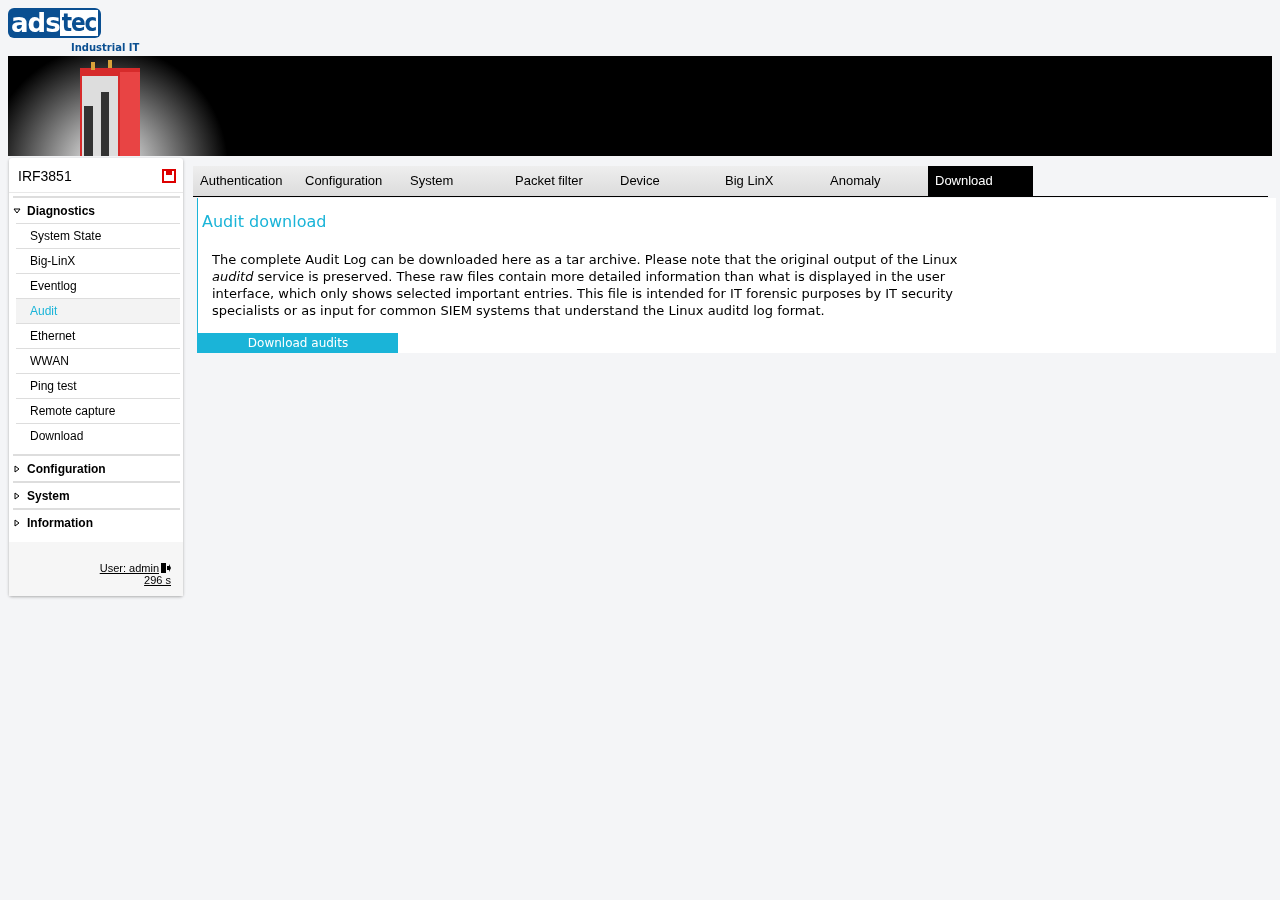  Describe the element at coordinates (166, 568) in the screenshot. I see `logout-icon` at that location.